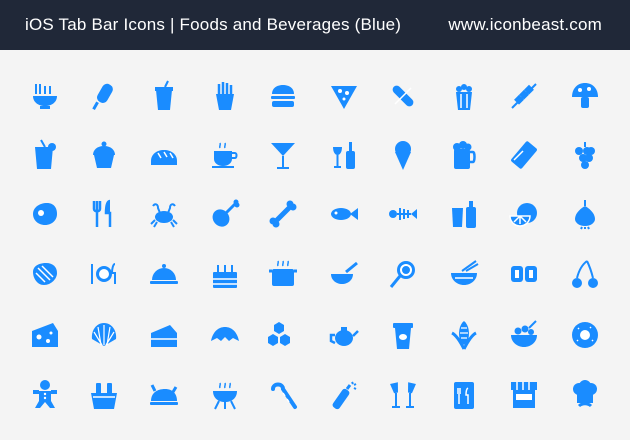 The image size is (630, 440). What do you see at coordinates (164, 274) in the screenshot?
I see `cloche-icon` at bounding box center [164, 274].